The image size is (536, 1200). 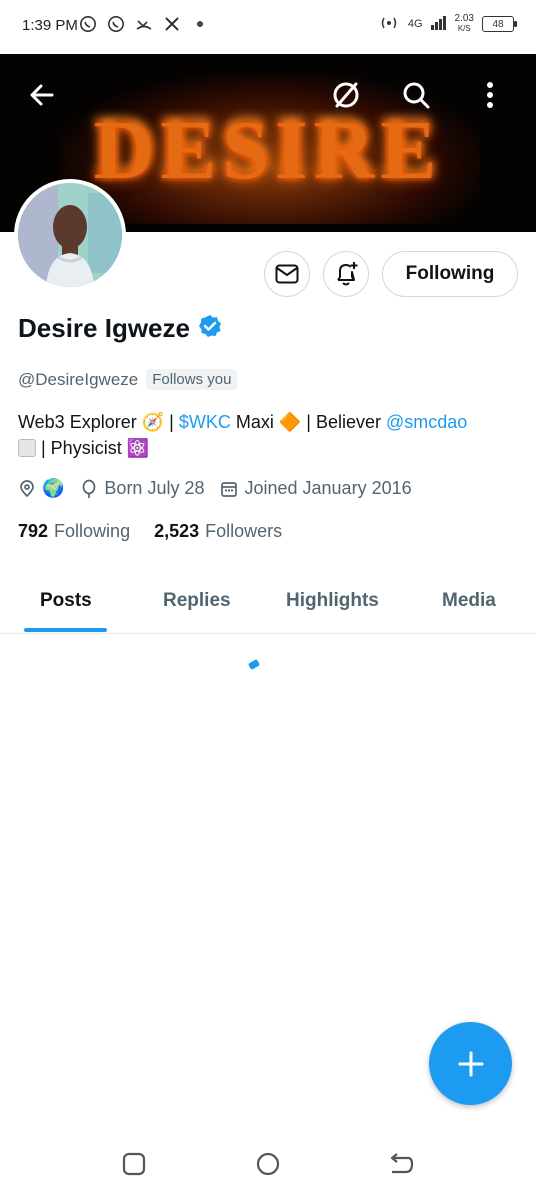 What do you see at coordinates (426, 422) in the screenshot?
I see `mention-link: @smcdao` at bounding box center [426, 422].